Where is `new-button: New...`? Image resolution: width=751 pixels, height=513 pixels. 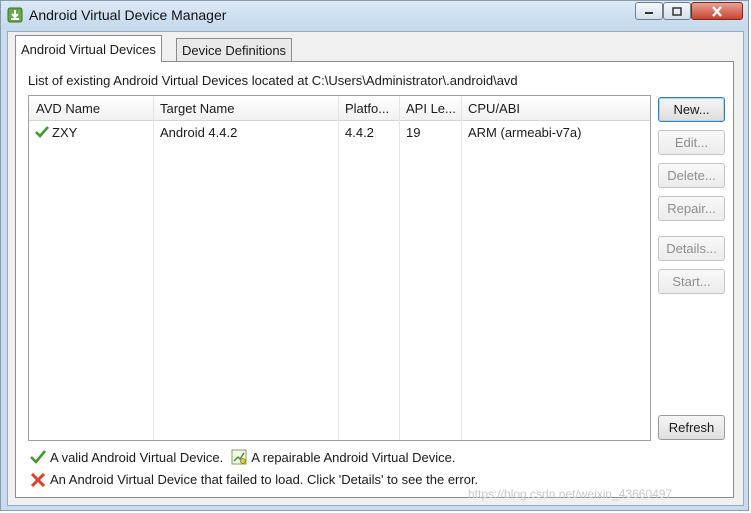
new-button: New... is located at coordinates (691, 109).